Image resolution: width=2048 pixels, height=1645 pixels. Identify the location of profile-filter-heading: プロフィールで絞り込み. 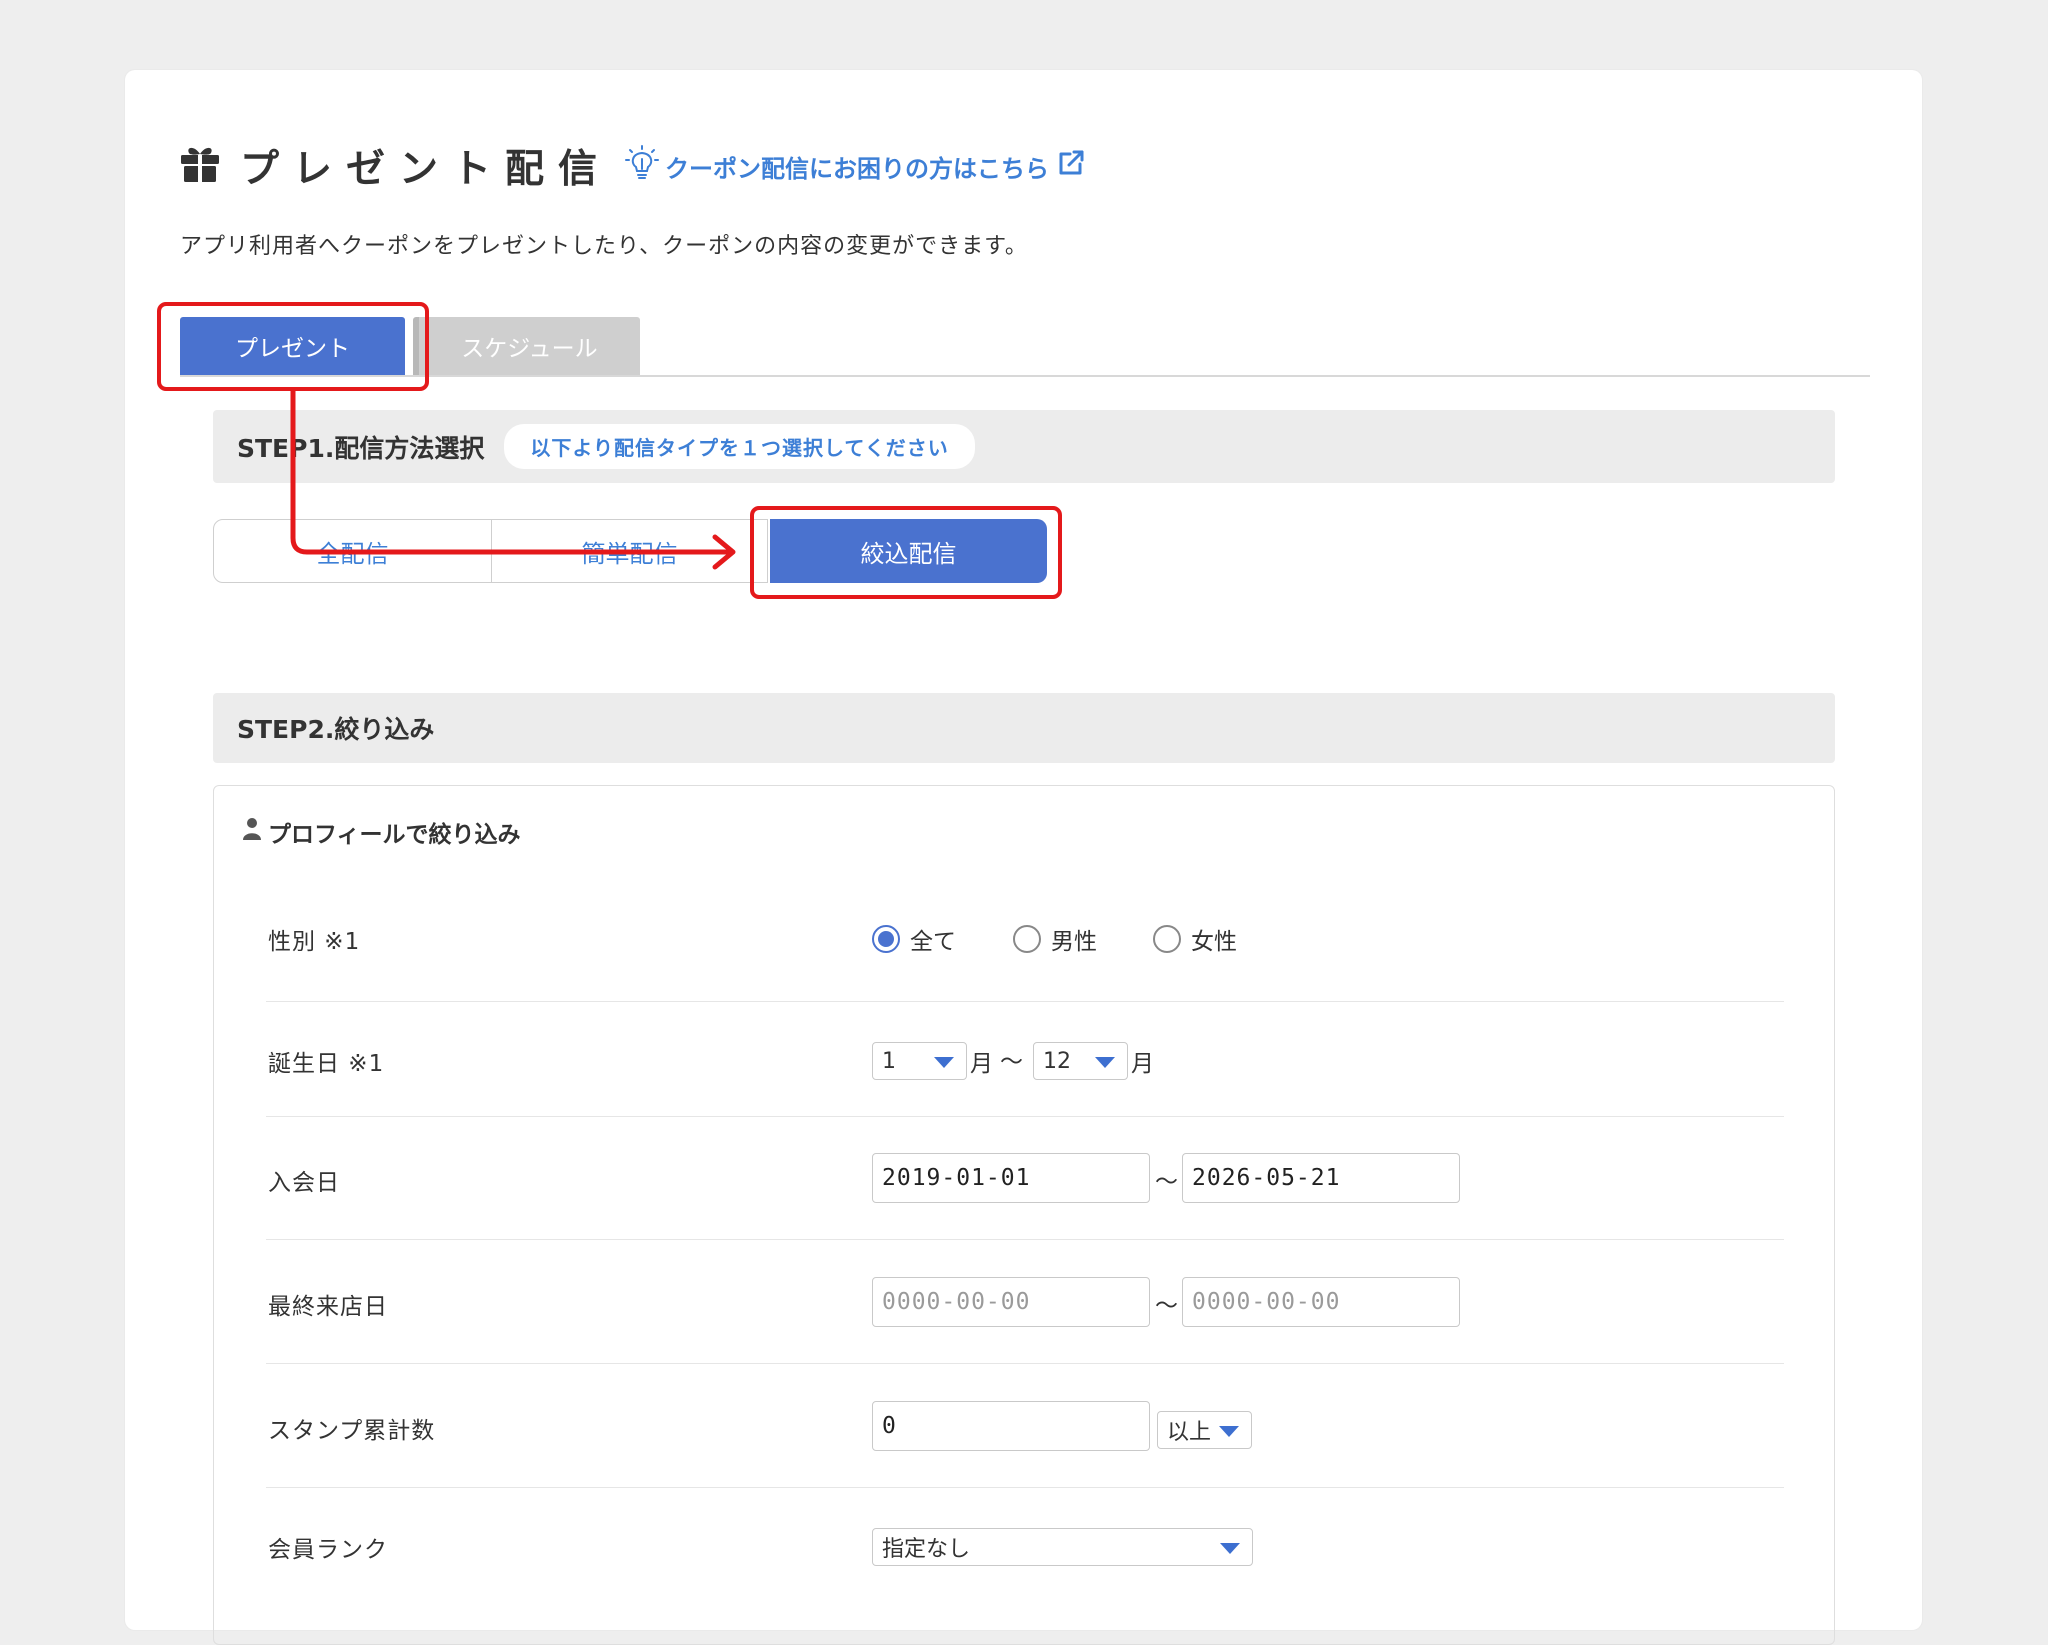
(381, 832).